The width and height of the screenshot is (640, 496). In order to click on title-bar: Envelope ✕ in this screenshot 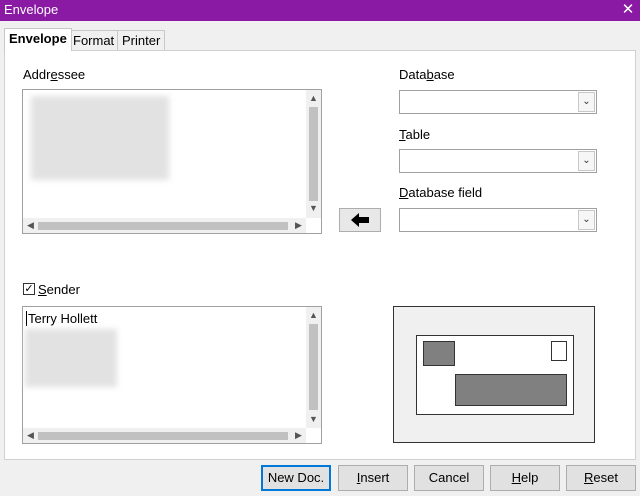, I will do `click(320, 10)`.